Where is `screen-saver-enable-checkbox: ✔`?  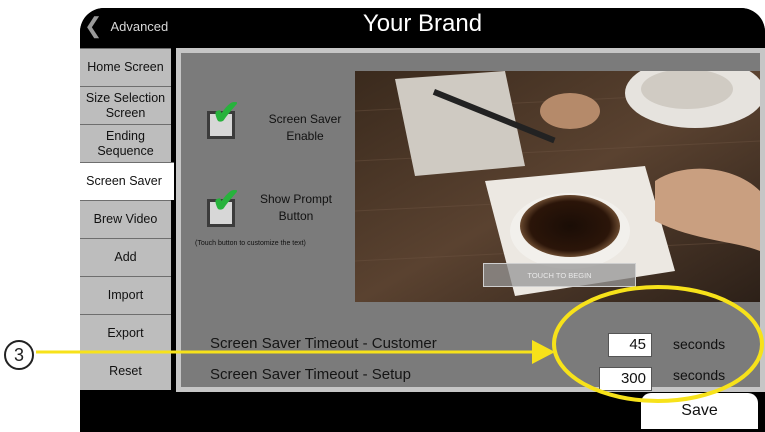
screen-saver-enable-checkbox: ✔ is located at coordinates (224, 117).